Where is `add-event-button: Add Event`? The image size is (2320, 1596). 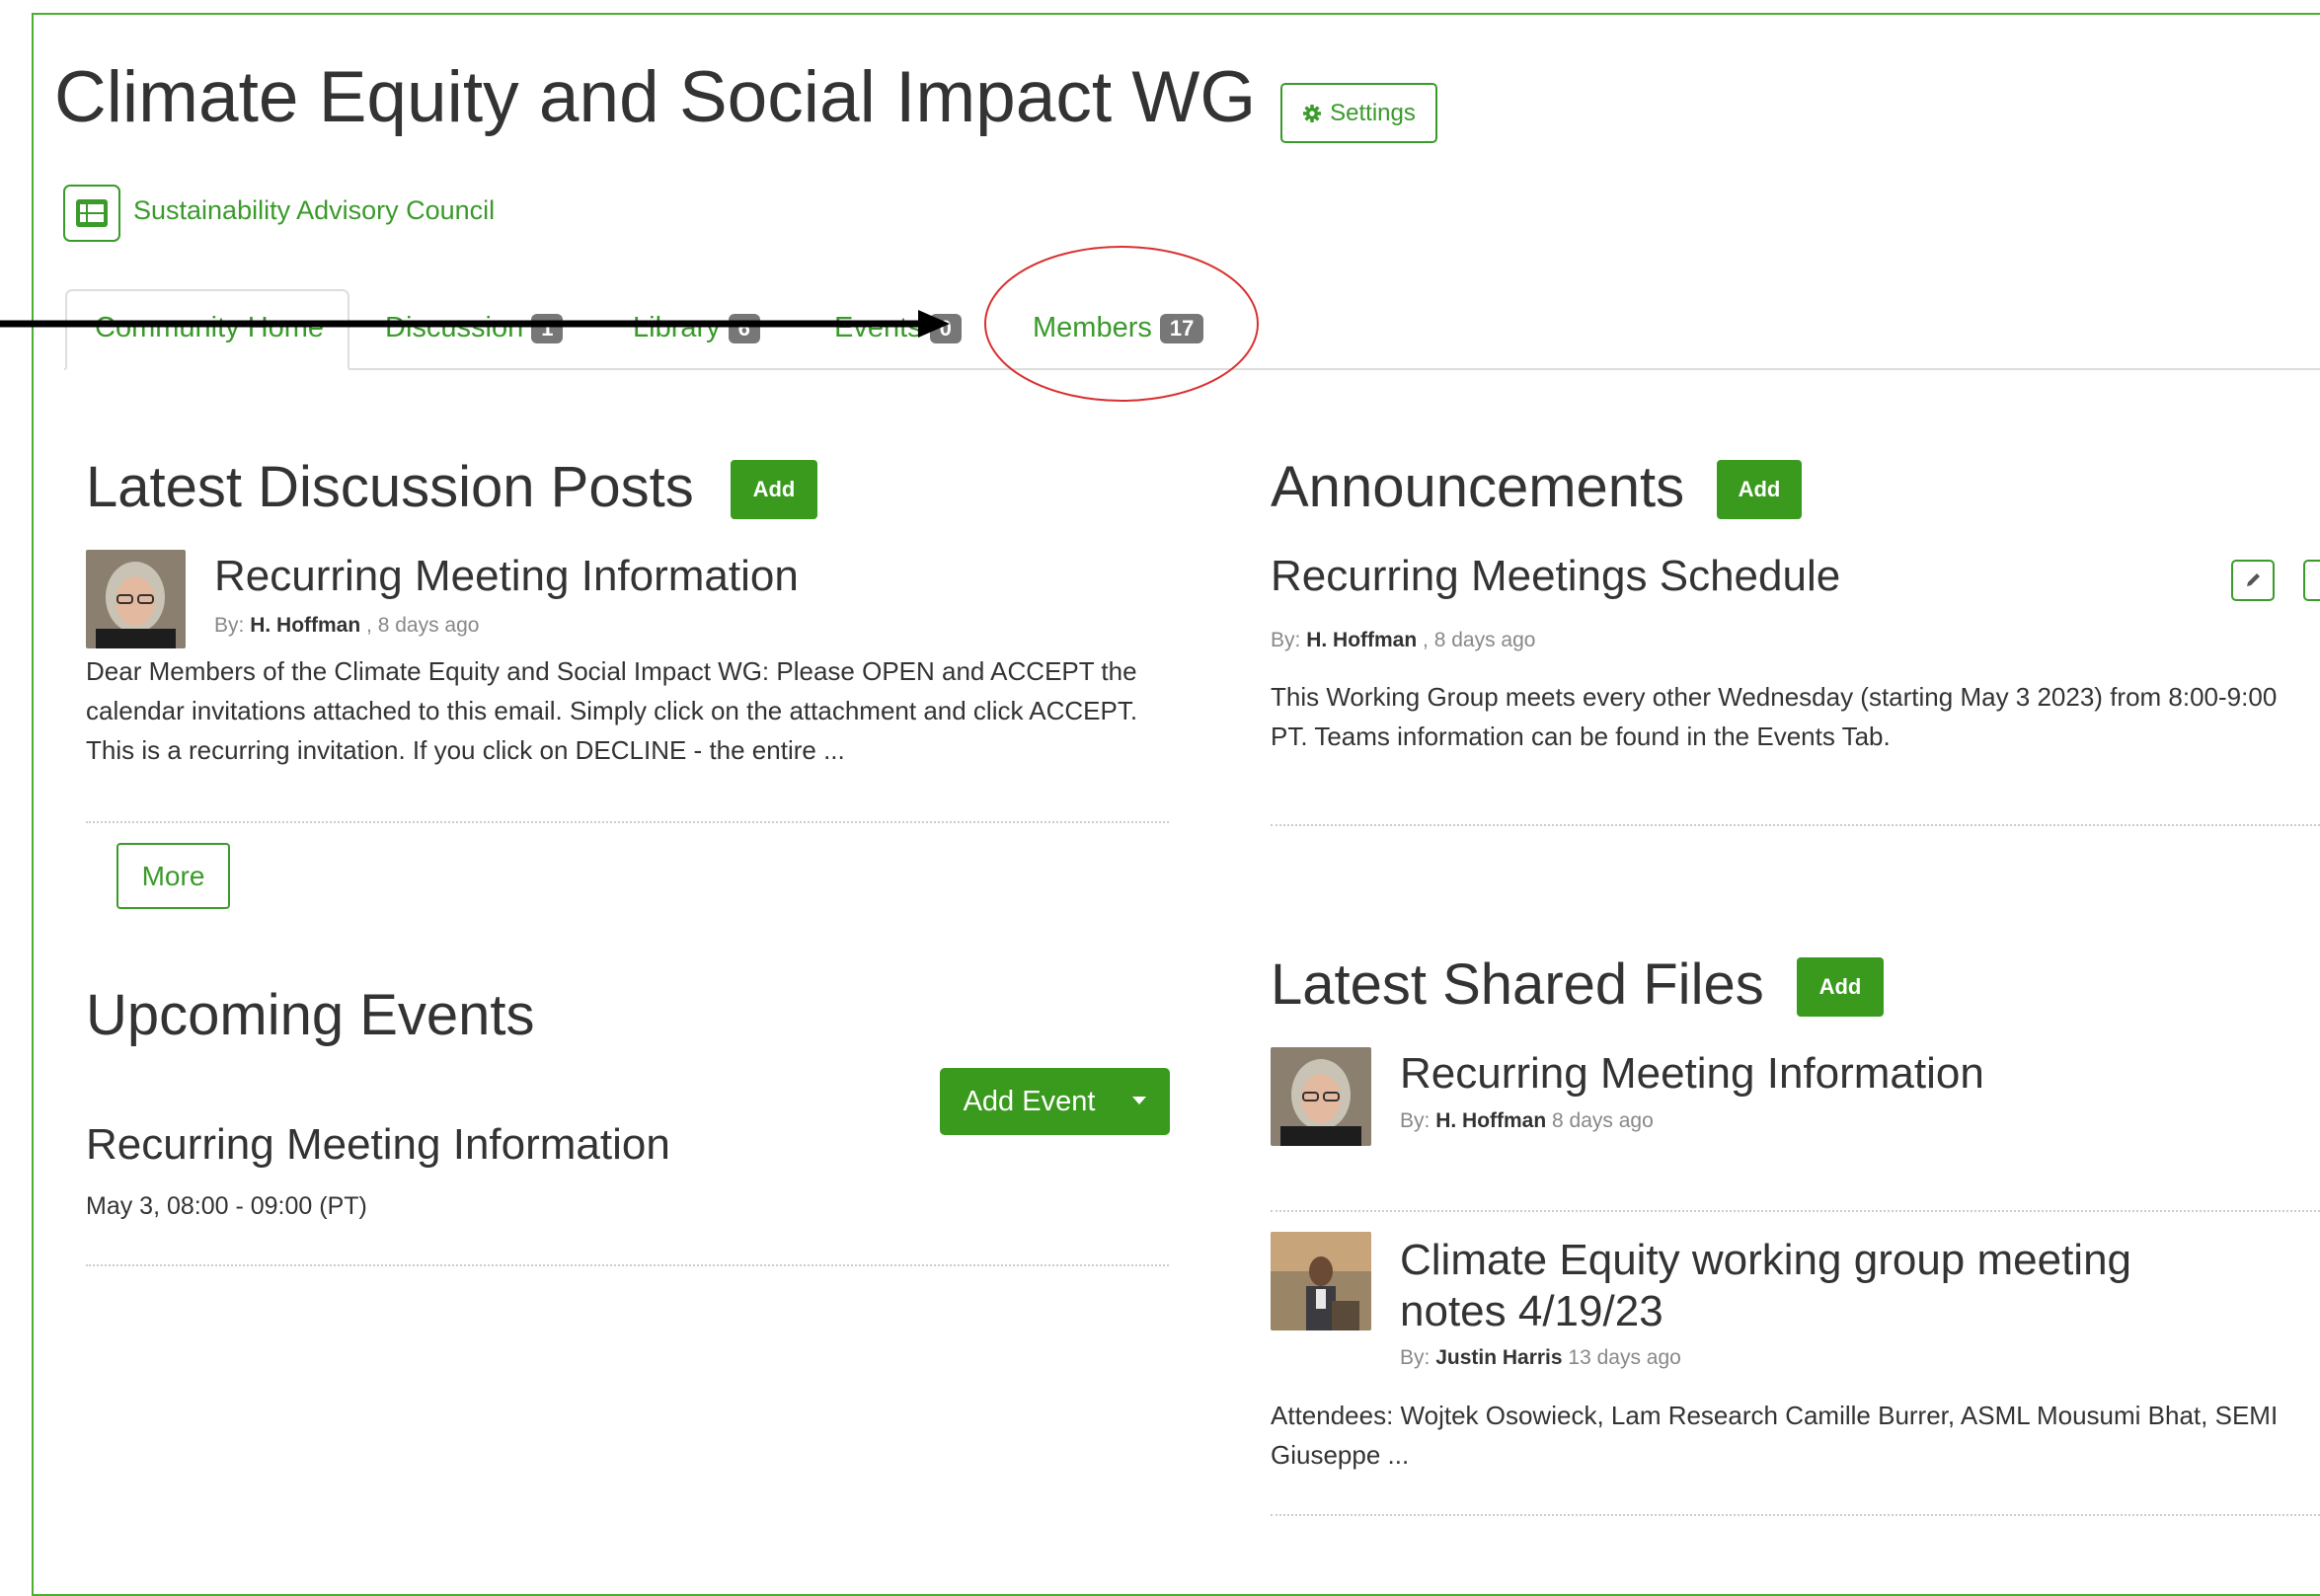 add-event-button: Add Event is located at coordinates (1055, 1101).